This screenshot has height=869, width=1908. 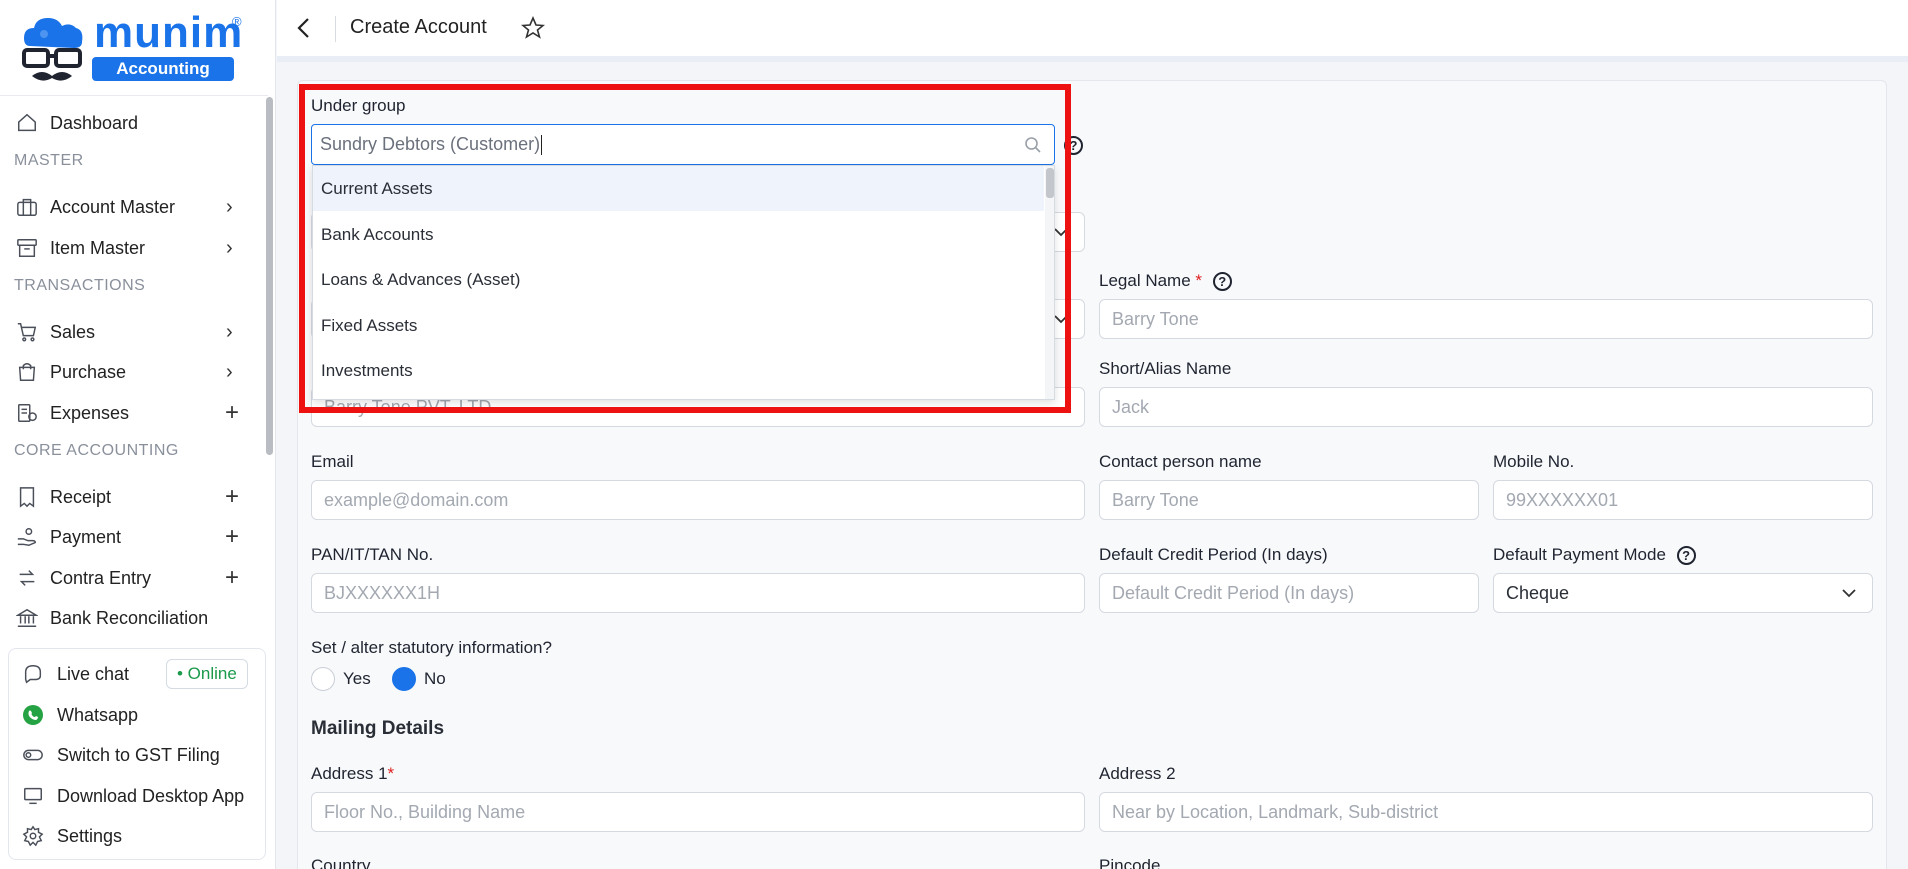 I want to click on credit-period-label: Default Credit Period (In days), so click(x=1213, y=554).